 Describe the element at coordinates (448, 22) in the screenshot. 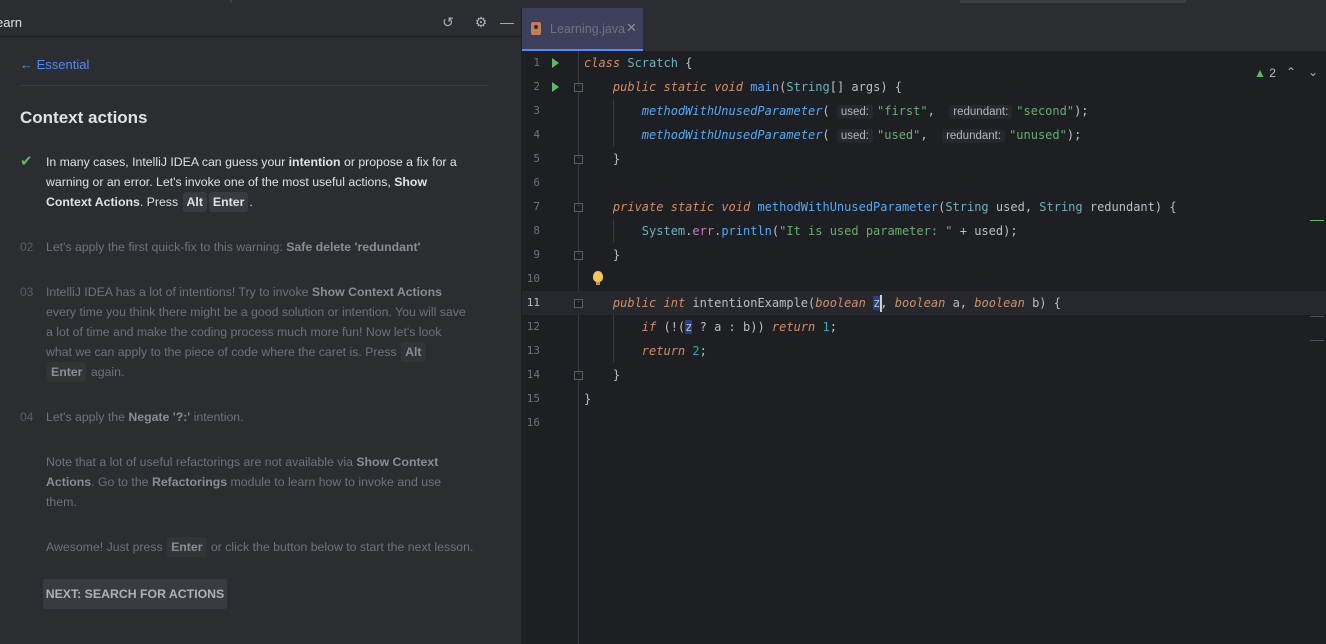

I see `reset-icon: ↺` at that location.